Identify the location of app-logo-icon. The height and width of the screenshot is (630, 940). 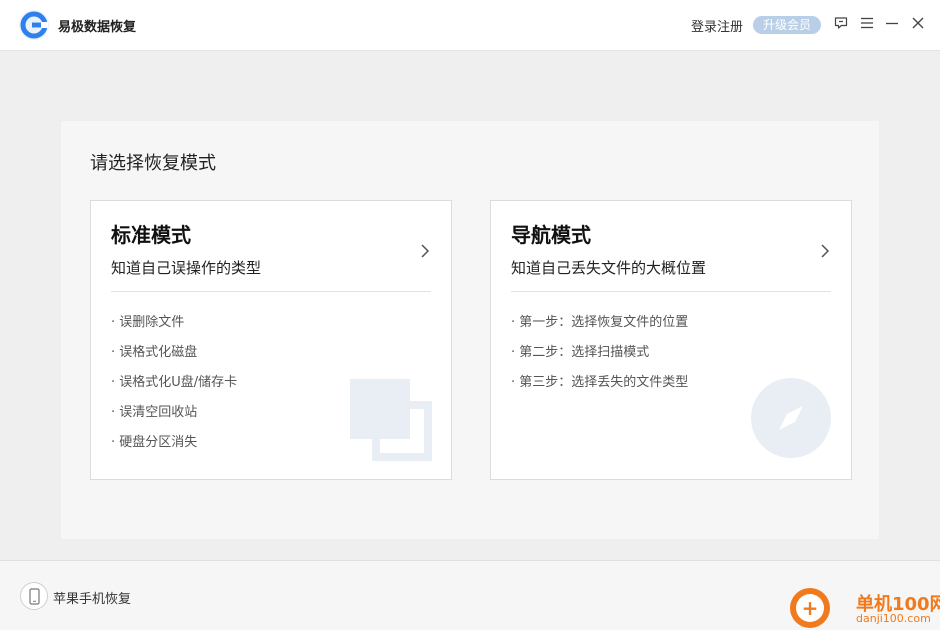
(34, 25).